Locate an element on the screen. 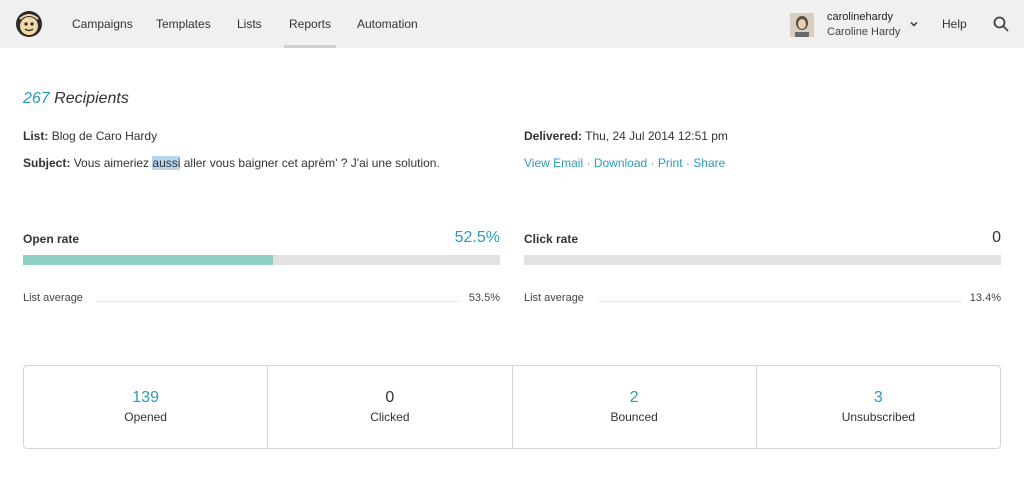 The image size is (1024, 487). open-rate-list-average: List average 53.5% is located at coordinates (261, 300).